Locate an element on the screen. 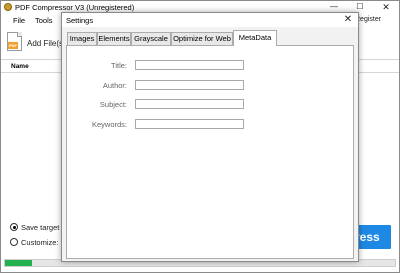 The height and width of the screenshot is (273, 400). tab-images: Images is located at coordinates (82, 38).